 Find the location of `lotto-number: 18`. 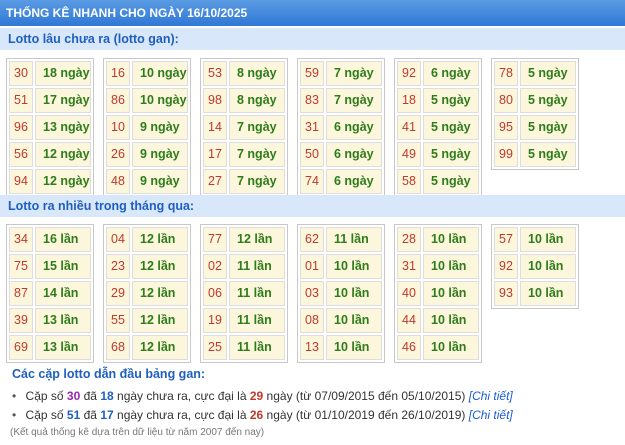

lotto-number: 18 is located at coordinates (409, 100).